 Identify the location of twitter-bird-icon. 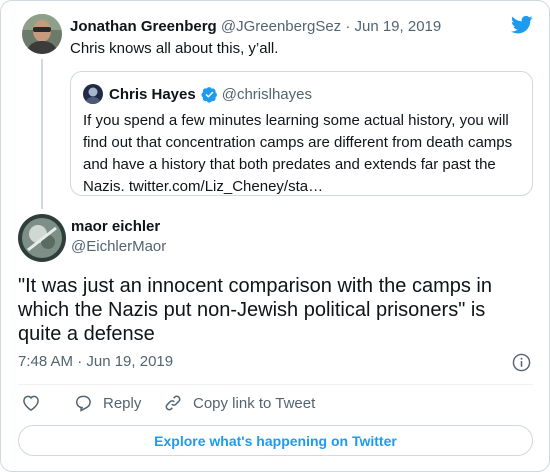
(522, 25).